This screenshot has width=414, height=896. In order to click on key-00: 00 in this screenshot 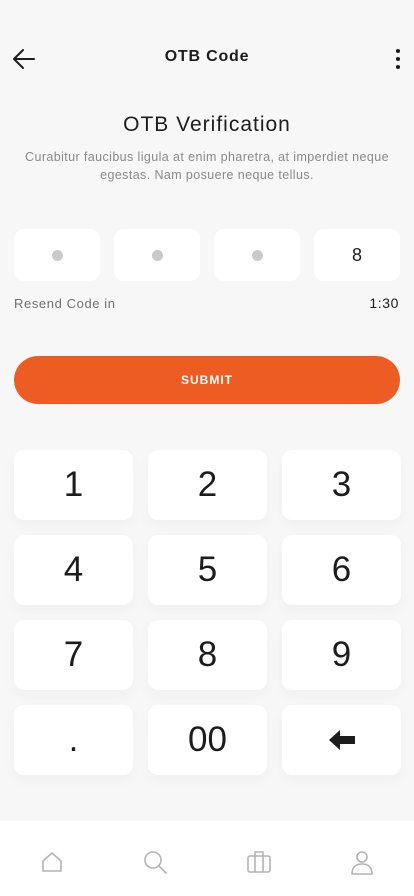, I will do `click(207, 740)`.